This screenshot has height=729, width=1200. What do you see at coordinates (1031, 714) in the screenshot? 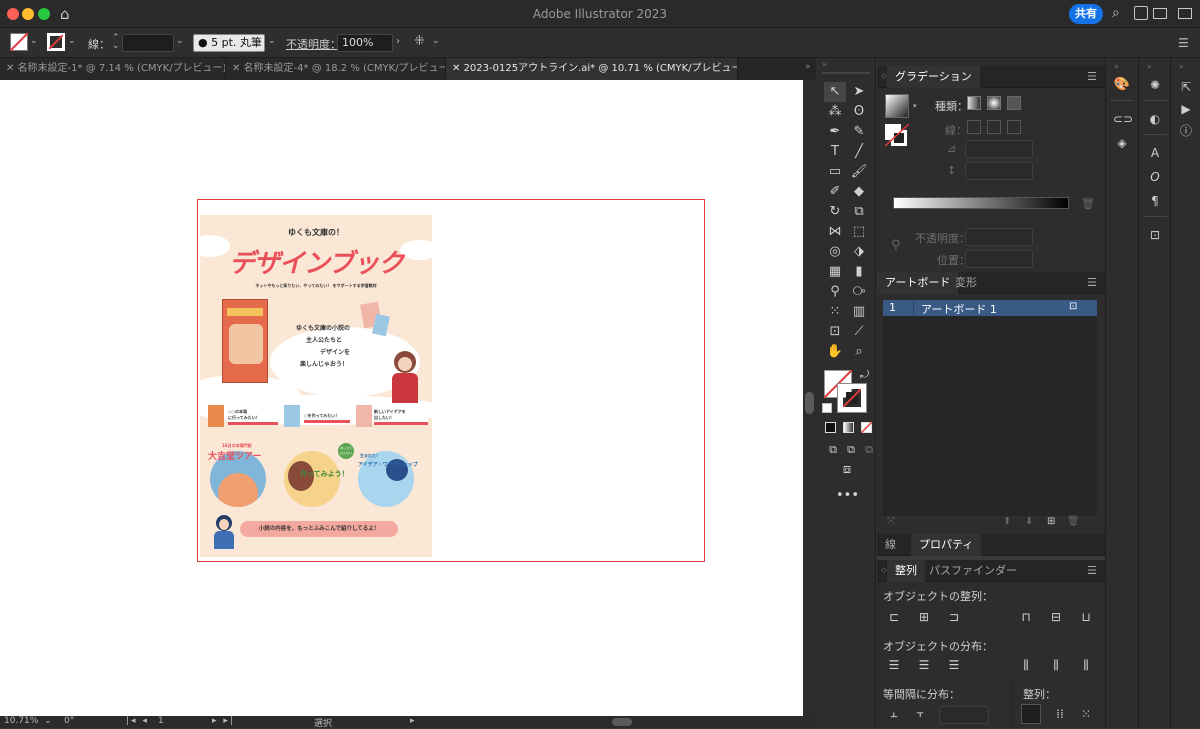
I see `align-to-artboard-button` at bounding box center [1031, 714].